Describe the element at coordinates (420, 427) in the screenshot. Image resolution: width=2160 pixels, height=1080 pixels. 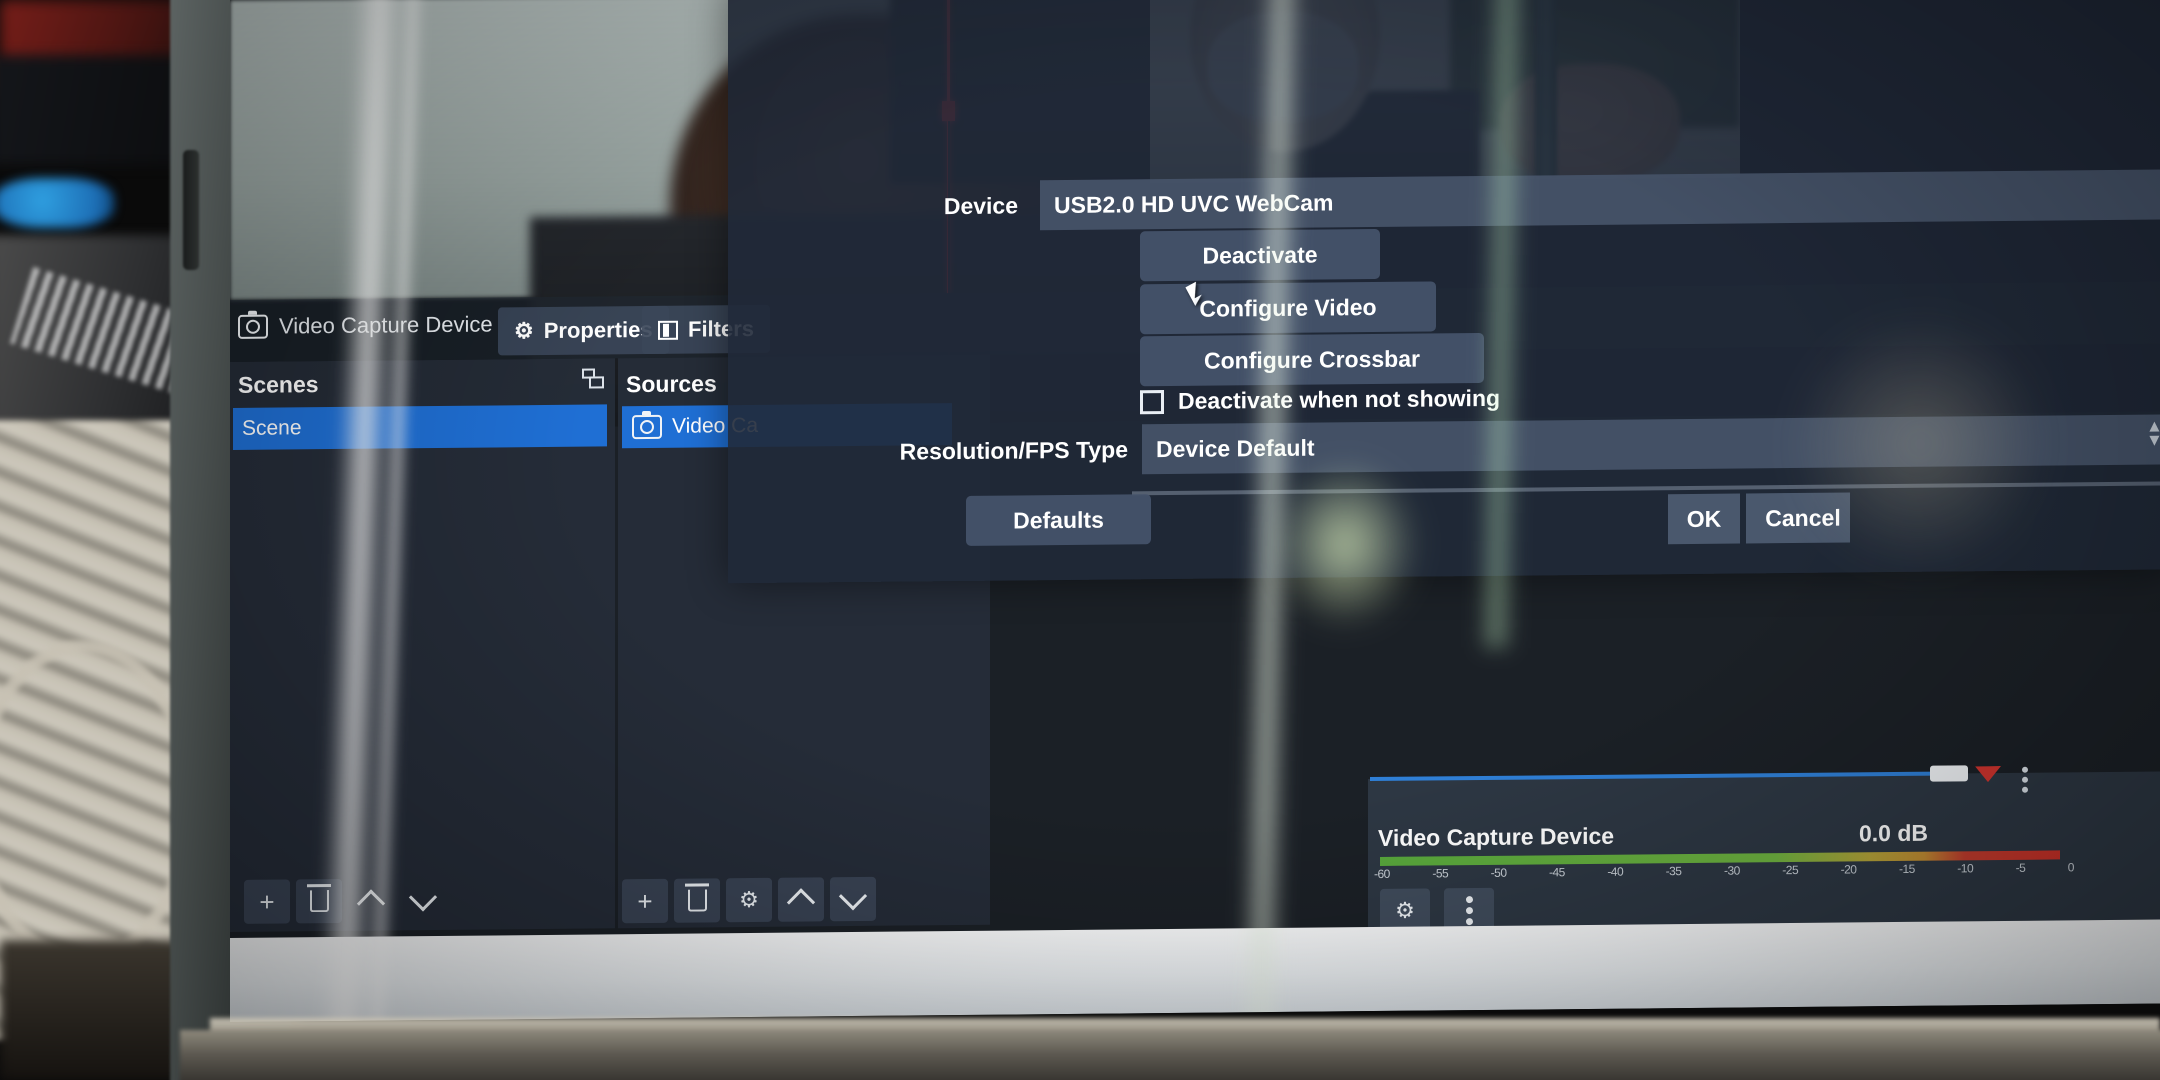
I see `scene-list-item: Scene` at that location.